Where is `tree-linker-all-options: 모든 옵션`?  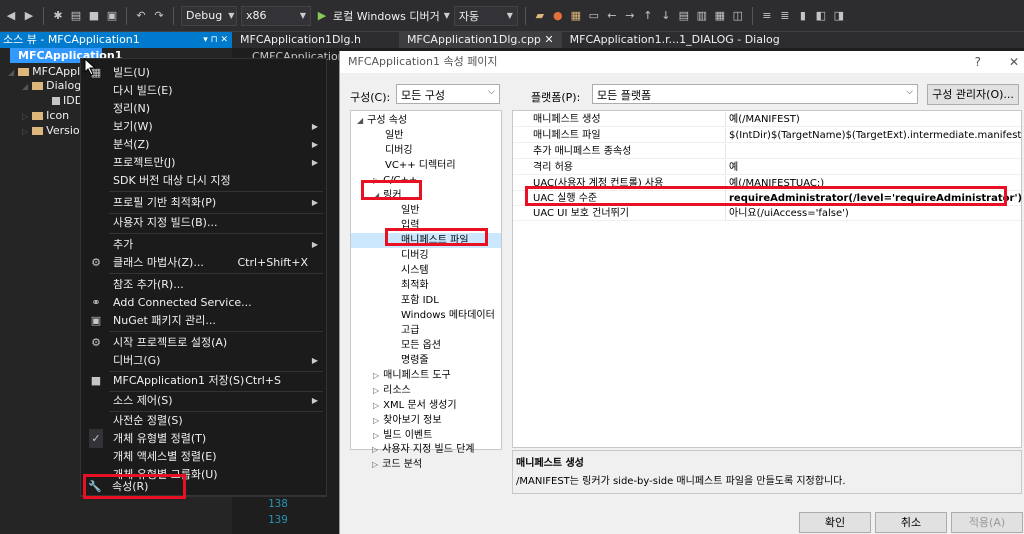
tree-linker-all-options: 모든 옵션 is located at coordinates (421, 345).